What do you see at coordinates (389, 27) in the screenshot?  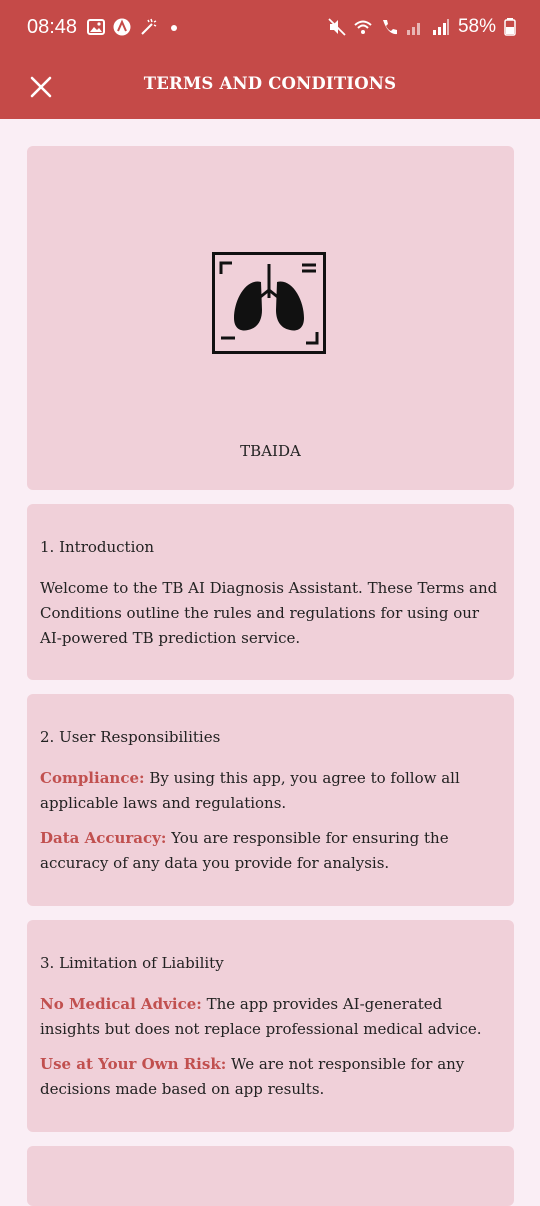 I see `wifi-calling-icon` at bounding box center [389, 27].